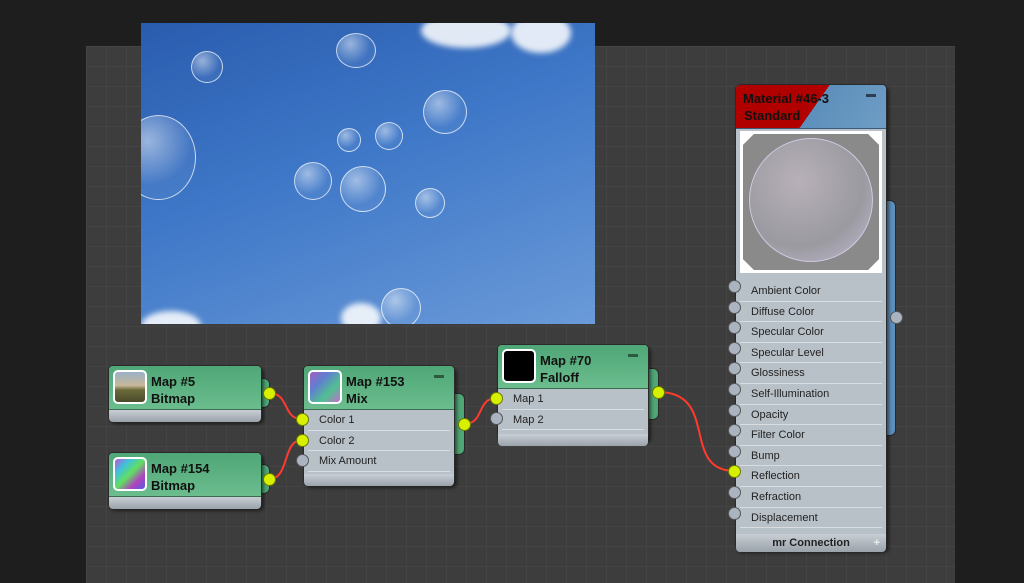  Describe the element at coordinates (519, 366) in the screenshot. I see `falloff-thumbnail` at that location.